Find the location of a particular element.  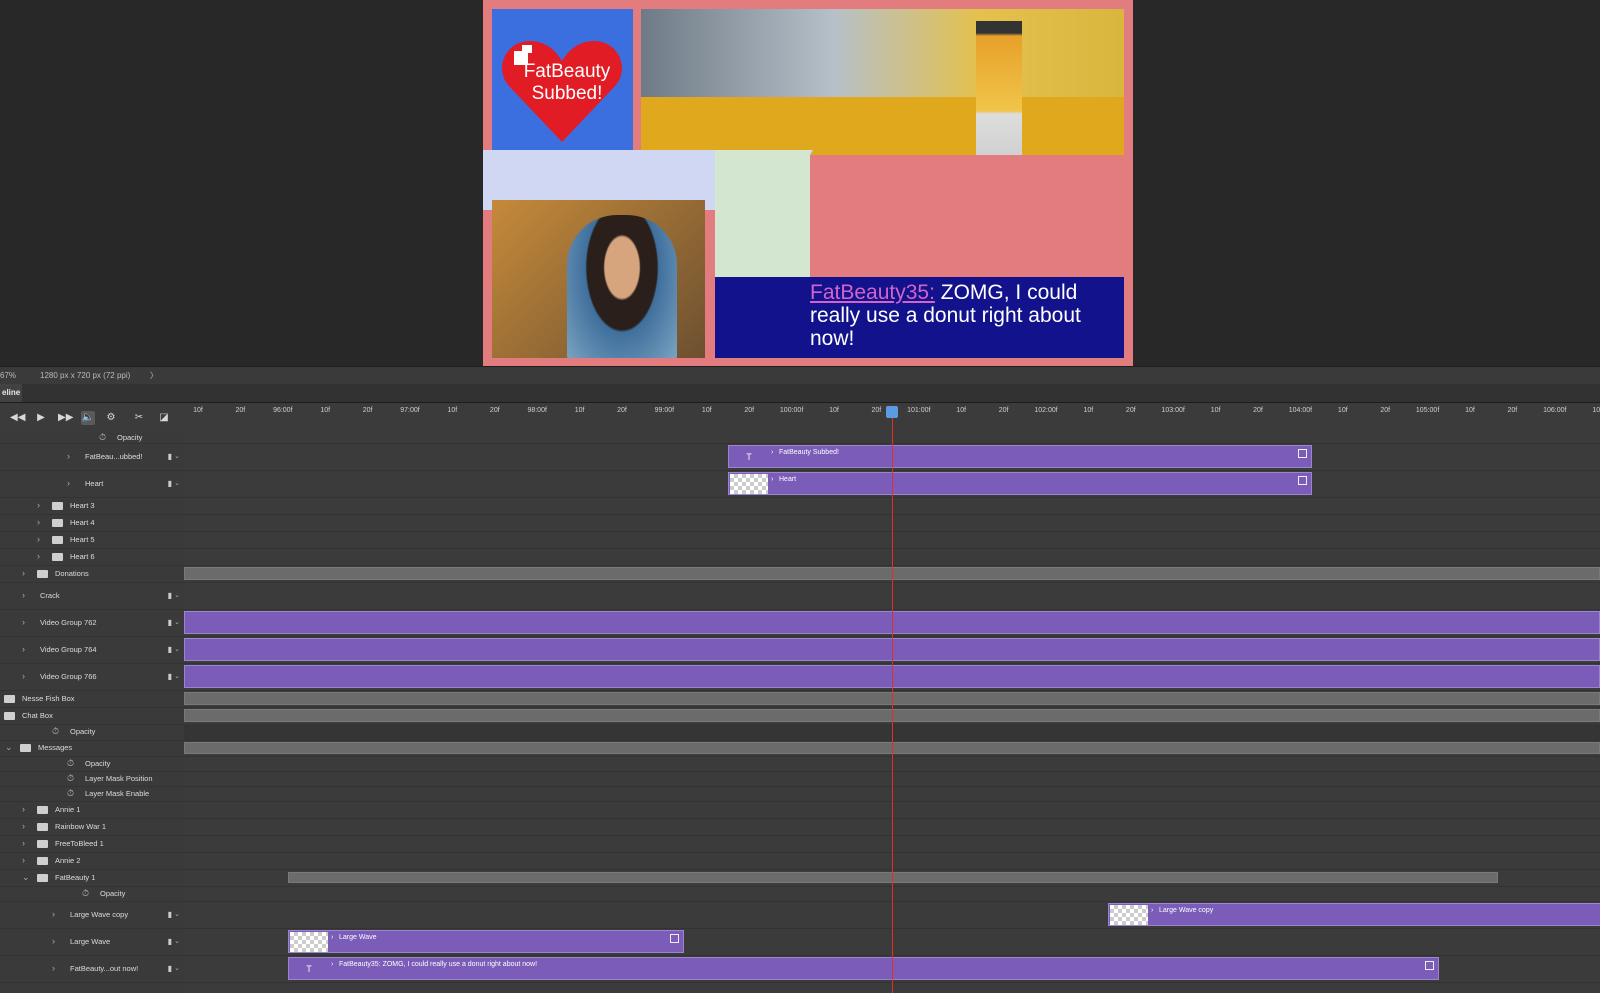

clip: T › FatBeauty Subbed! is located at coordinates (1020, 456).